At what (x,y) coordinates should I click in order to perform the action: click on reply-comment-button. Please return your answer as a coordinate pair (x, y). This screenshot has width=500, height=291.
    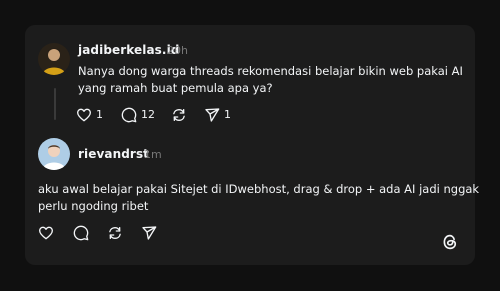
    Looking at the image, I should click on (81, 233).